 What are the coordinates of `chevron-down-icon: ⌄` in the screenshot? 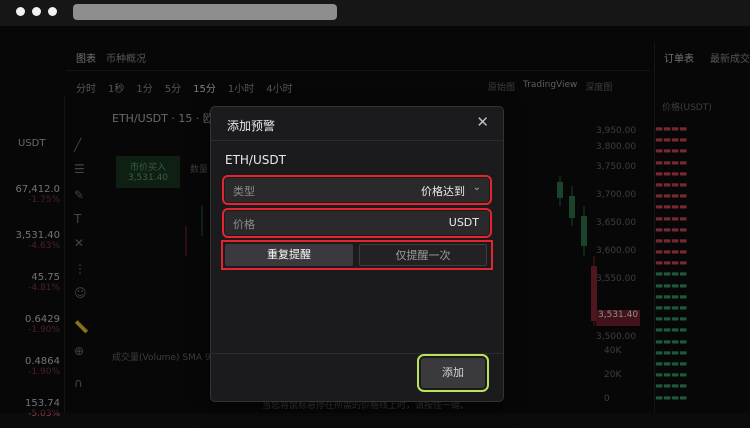 It's located at (476, 187).